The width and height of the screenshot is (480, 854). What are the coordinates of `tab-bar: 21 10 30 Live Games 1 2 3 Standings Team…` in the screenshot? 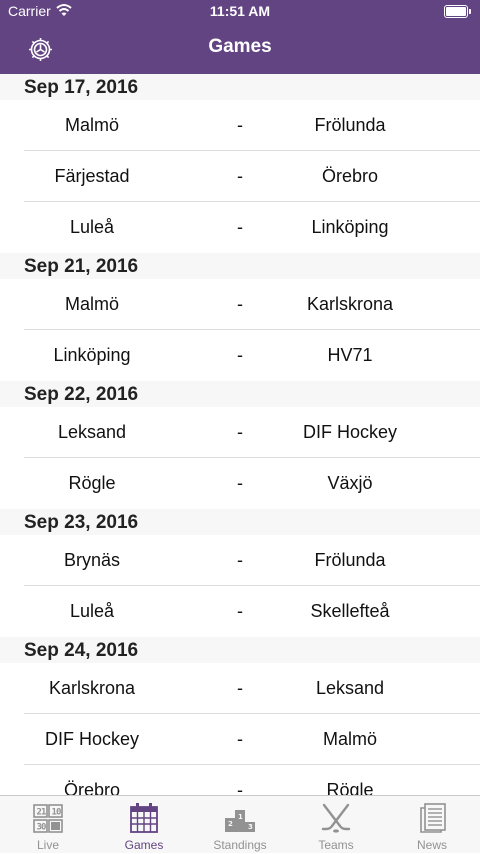 It's located at (240, 824).